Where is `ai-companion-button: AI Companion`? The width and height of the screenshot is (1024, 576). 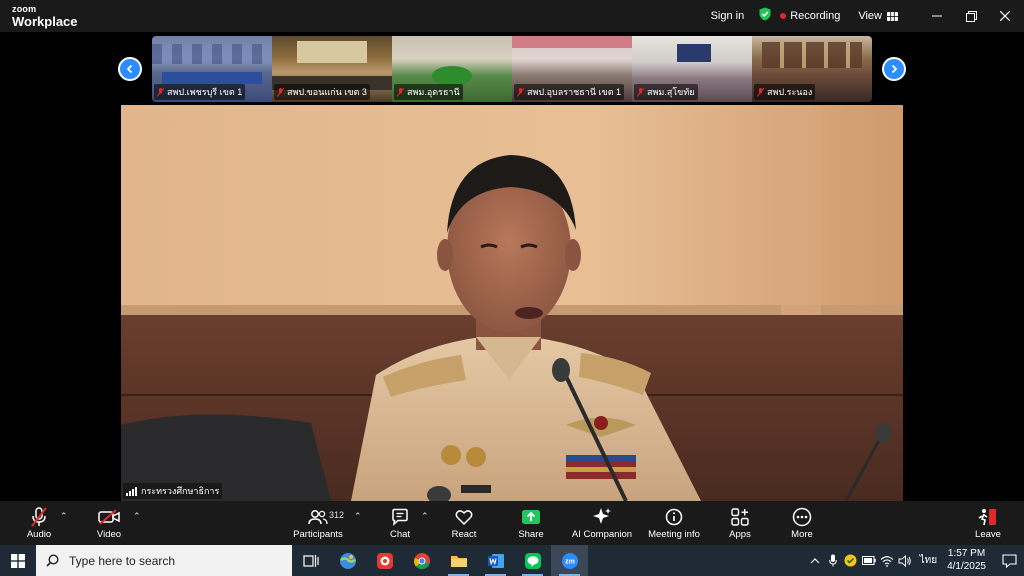
ai-companion-button: AI Companion is located at coordinates (602, 523).